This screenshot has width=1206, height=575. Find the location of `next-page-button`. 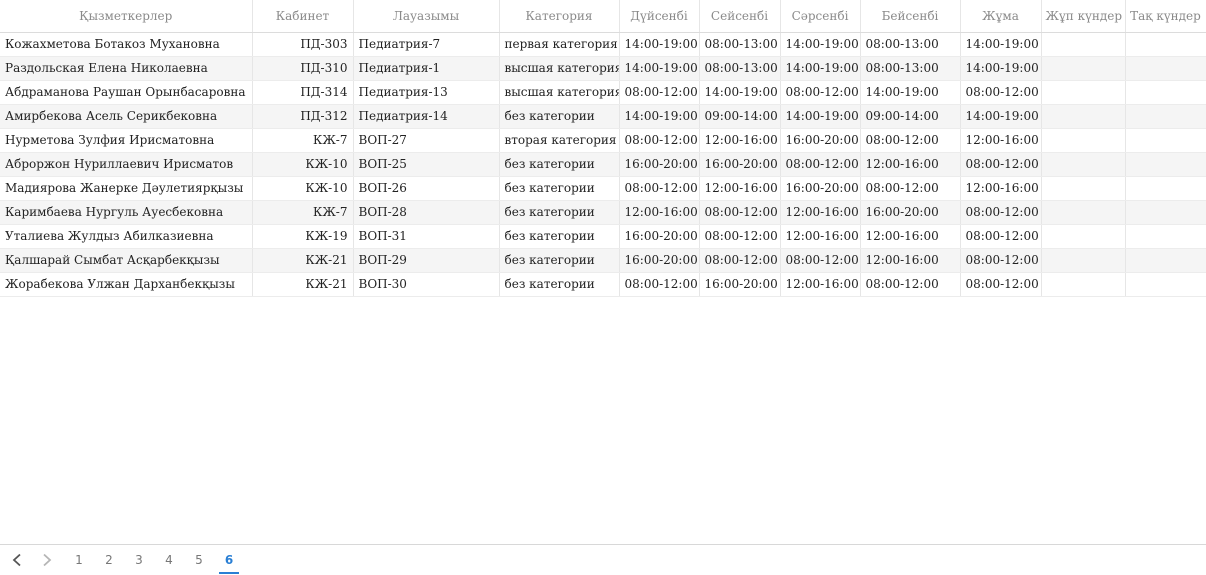

next-page-button is located at coordinates (47, 560).